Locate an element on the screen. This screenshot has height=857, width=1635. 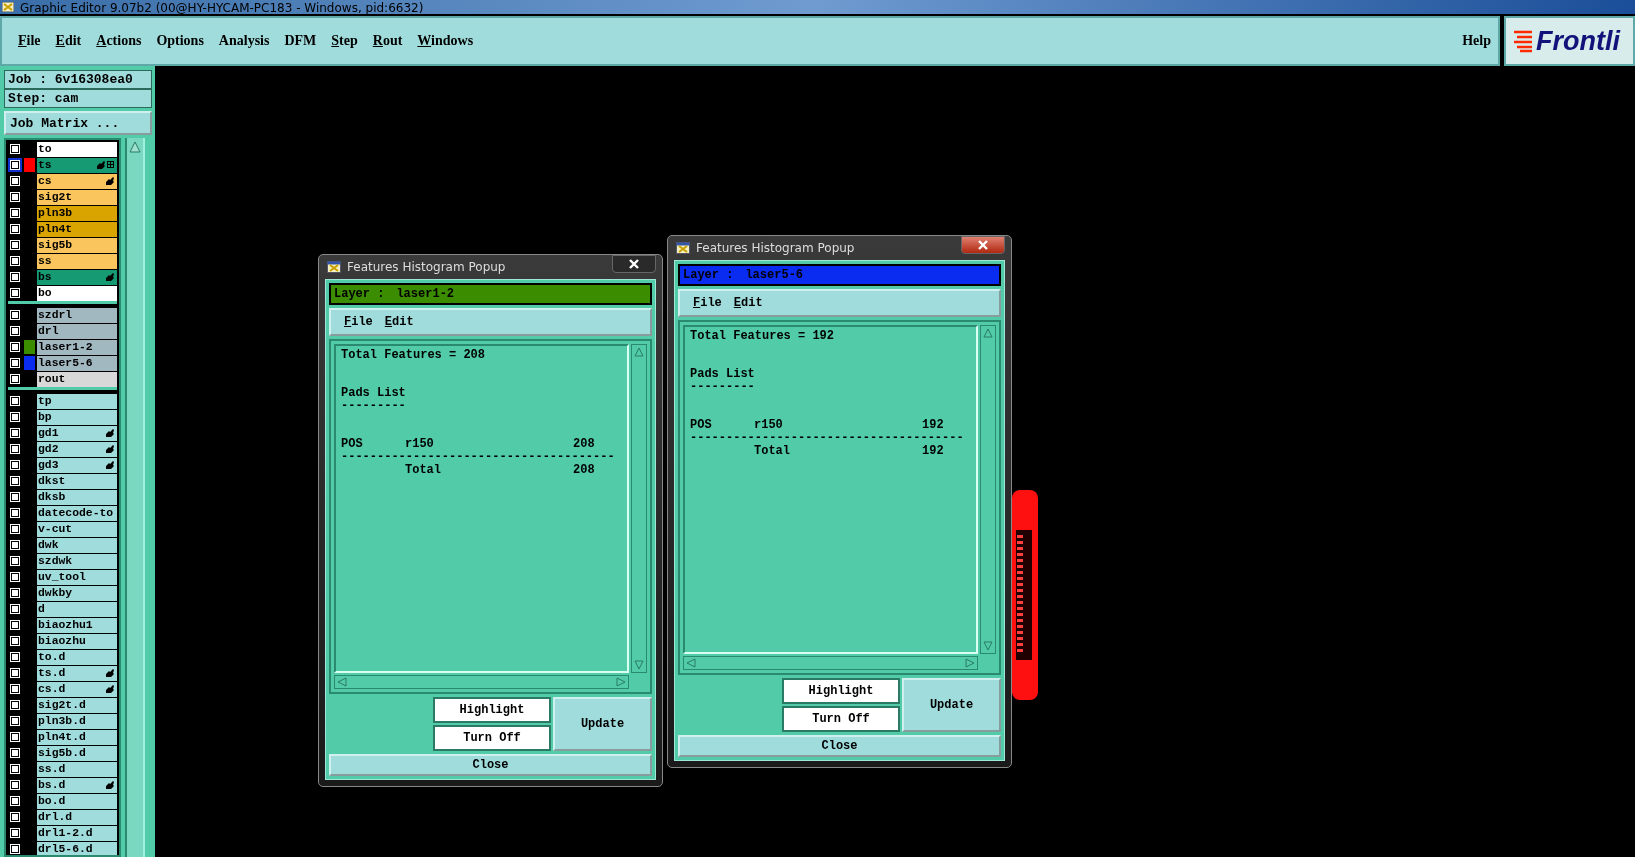
layer-name: dksb is located at coordinates (77, 497).